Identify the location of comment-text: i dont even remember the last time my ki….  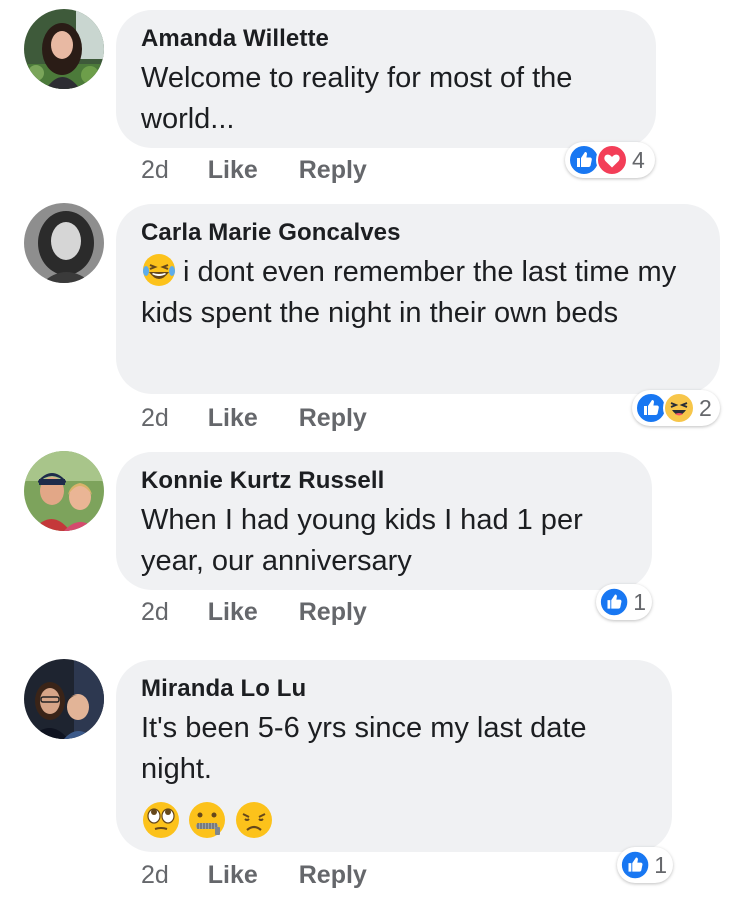
(417, 293).